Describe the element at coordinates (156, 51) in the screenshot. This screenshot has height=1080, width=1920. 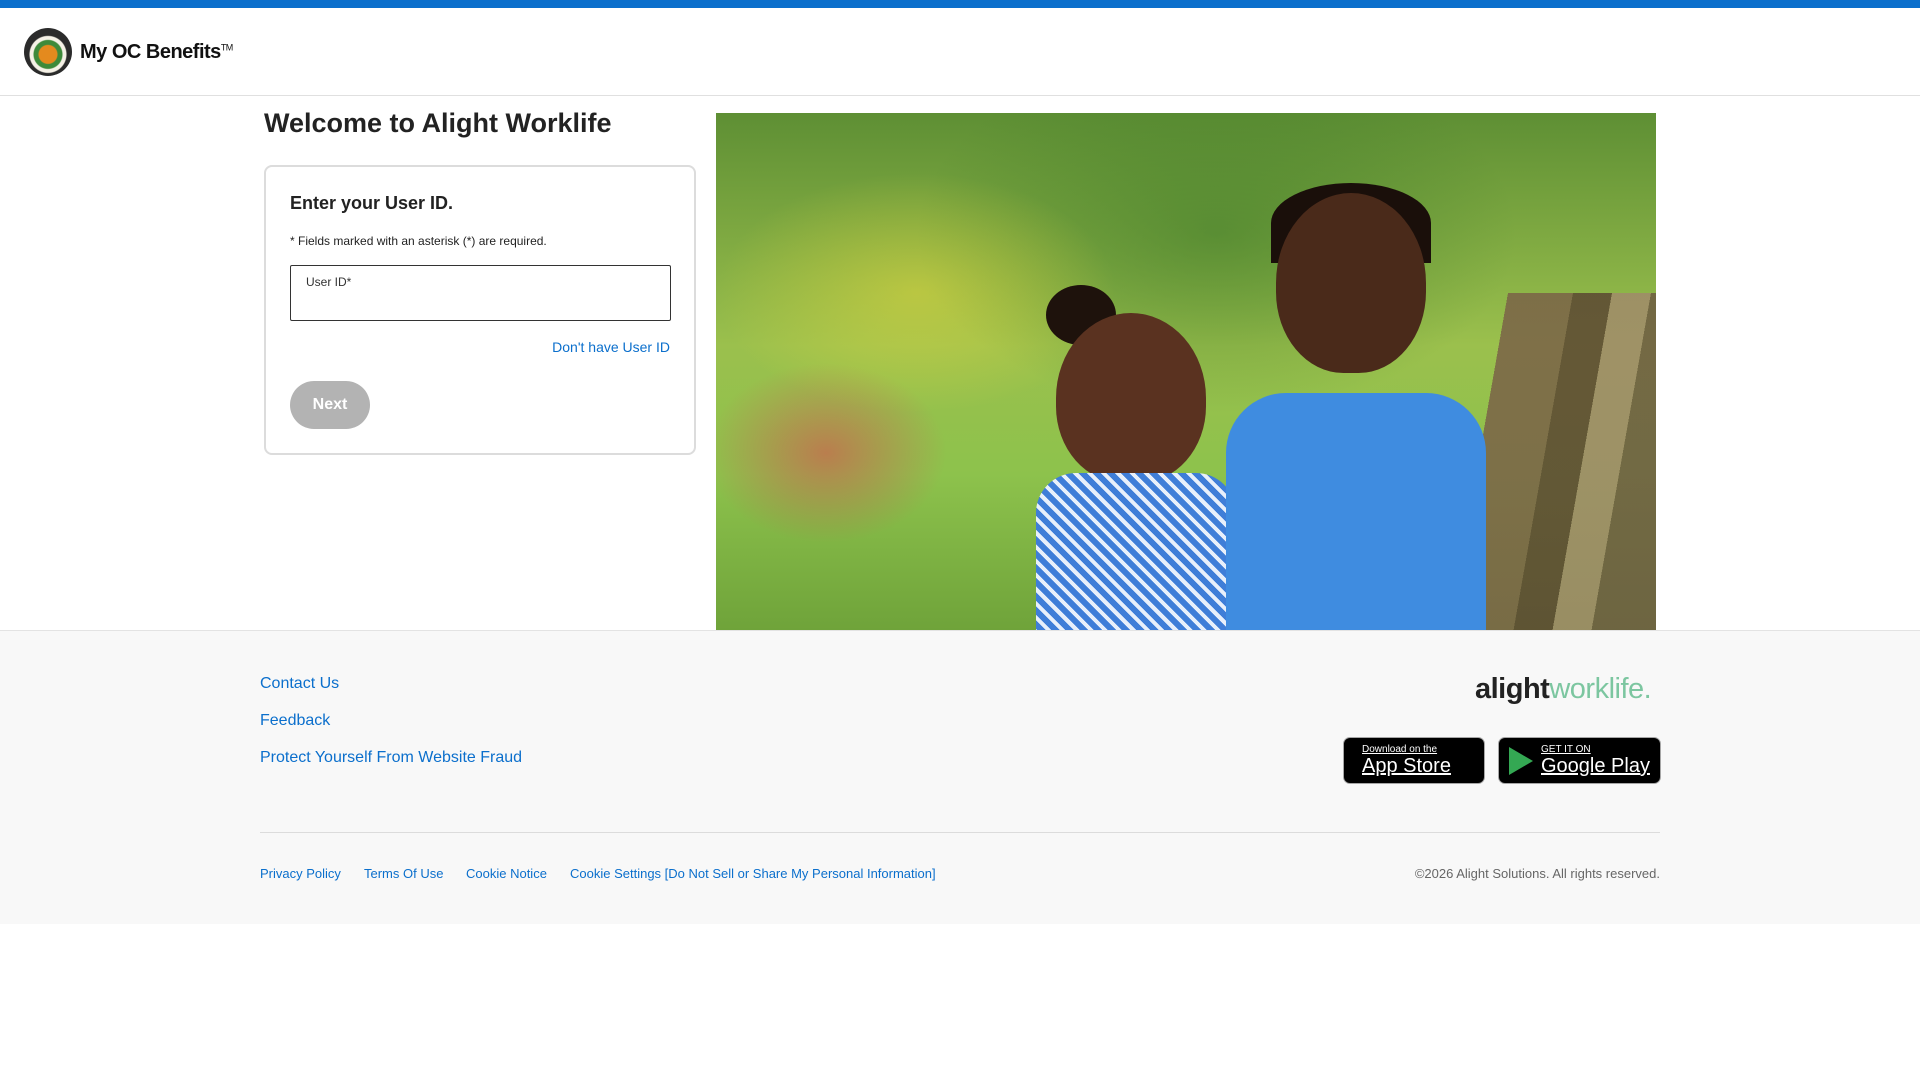
I see `brand-name: My OC BenefitsTM` at that location.